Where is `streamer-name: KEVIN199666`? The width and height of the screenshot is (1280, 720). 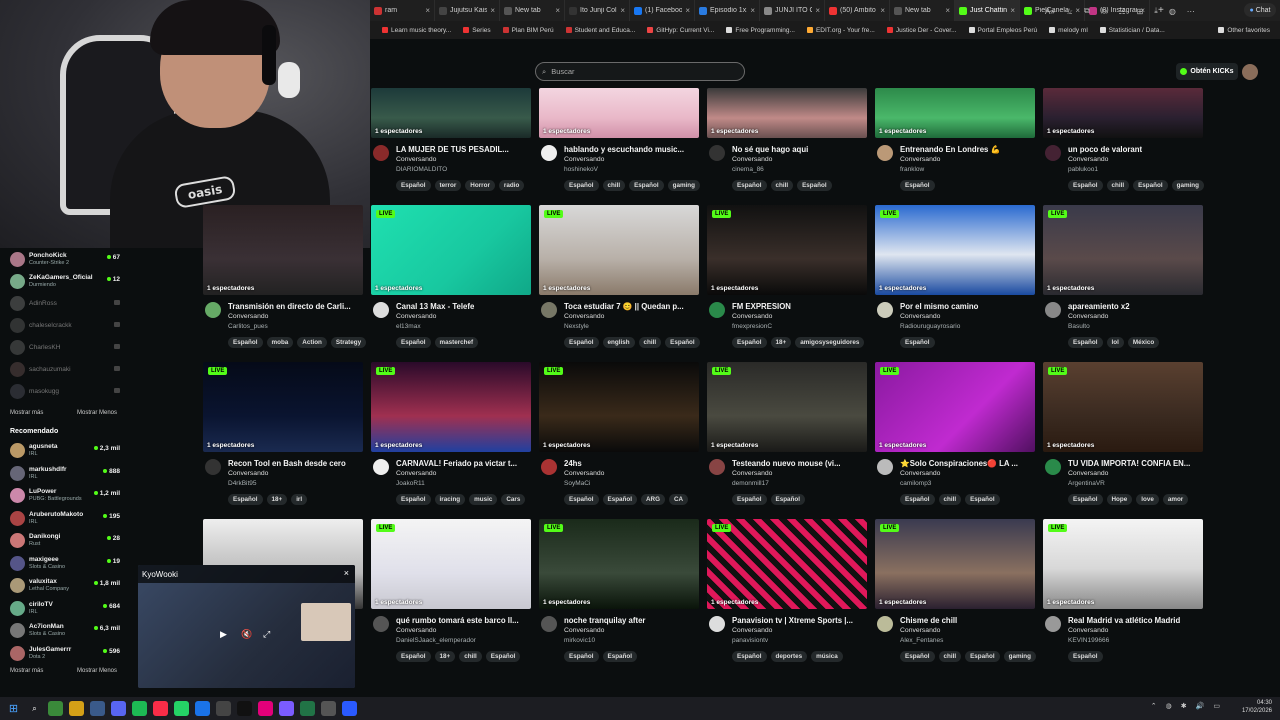 streamer-name: KEVIN199666 is located at coordinates (1088, 640).